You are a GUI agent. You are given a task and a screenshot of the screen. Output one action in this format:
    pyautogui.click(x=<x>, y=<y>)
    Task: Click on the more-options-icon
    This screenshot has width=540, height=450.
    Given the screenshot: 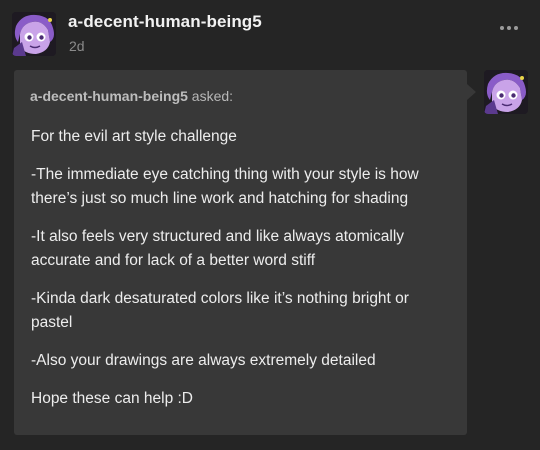 What is the action you would take?
    pyautogui.click(x=509, y=28)
    